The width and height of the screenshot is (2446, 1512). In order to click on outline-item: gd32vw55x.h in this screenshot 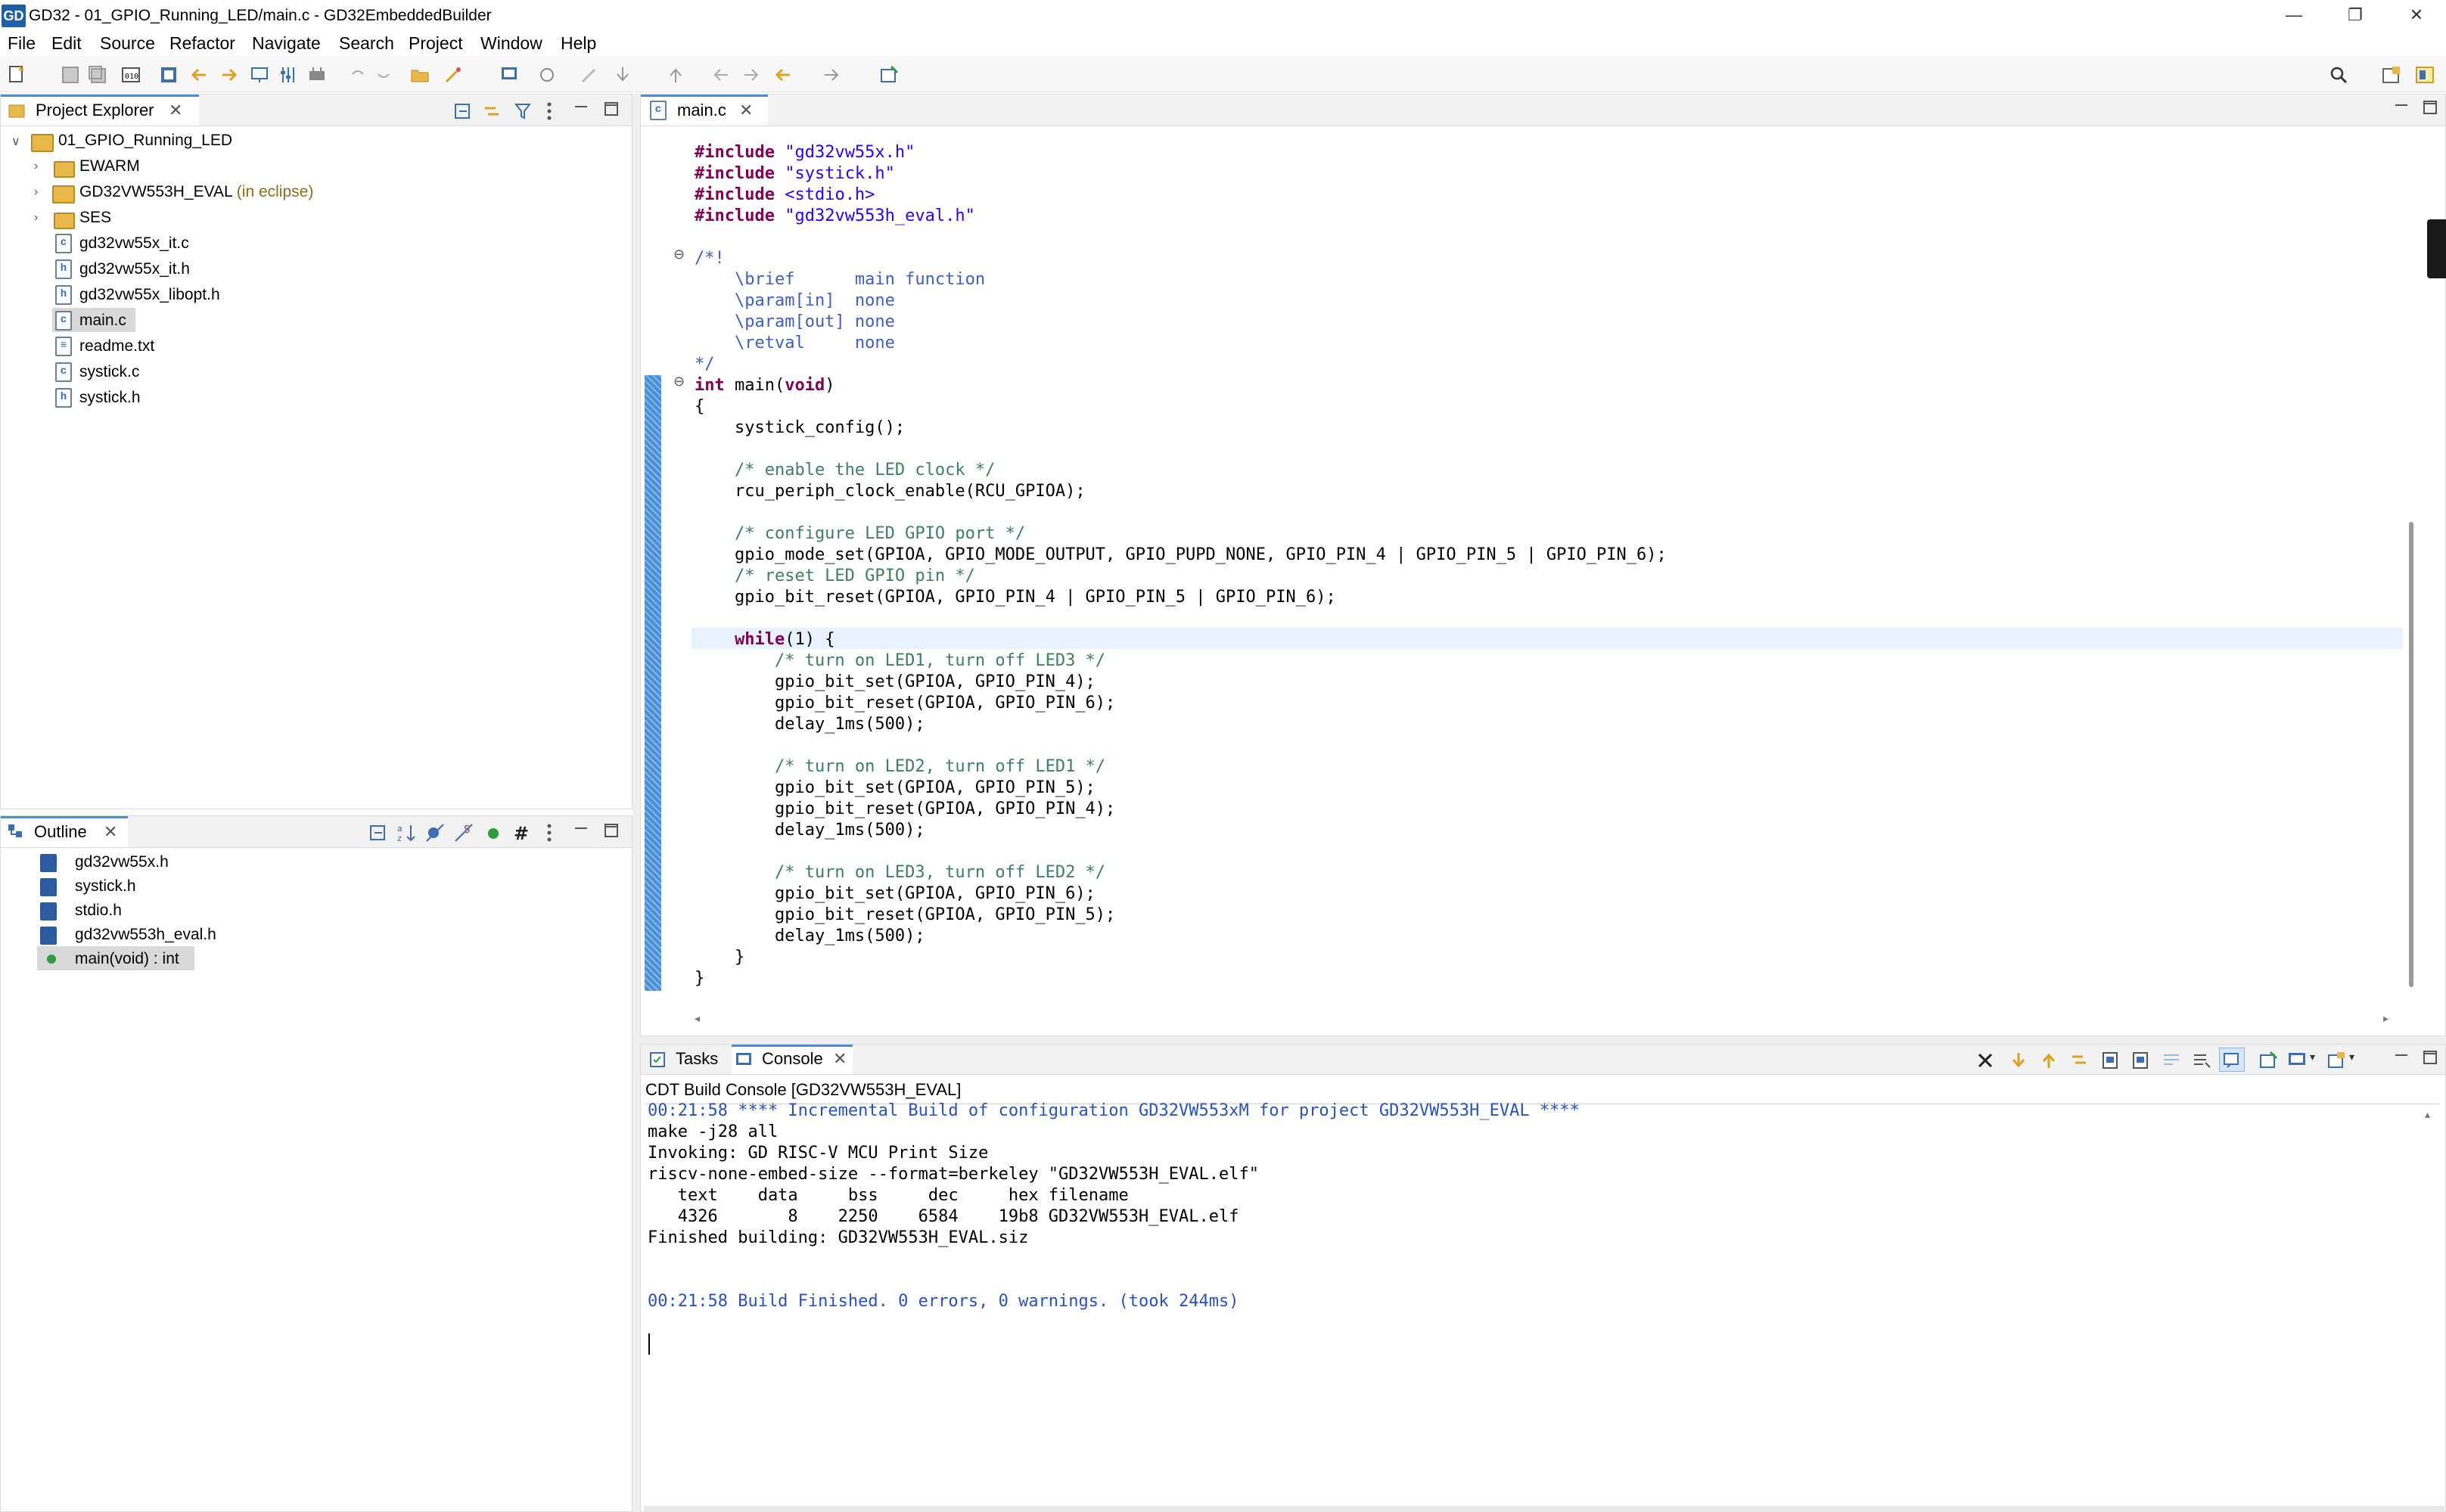, I will do `click(122, 862)`.